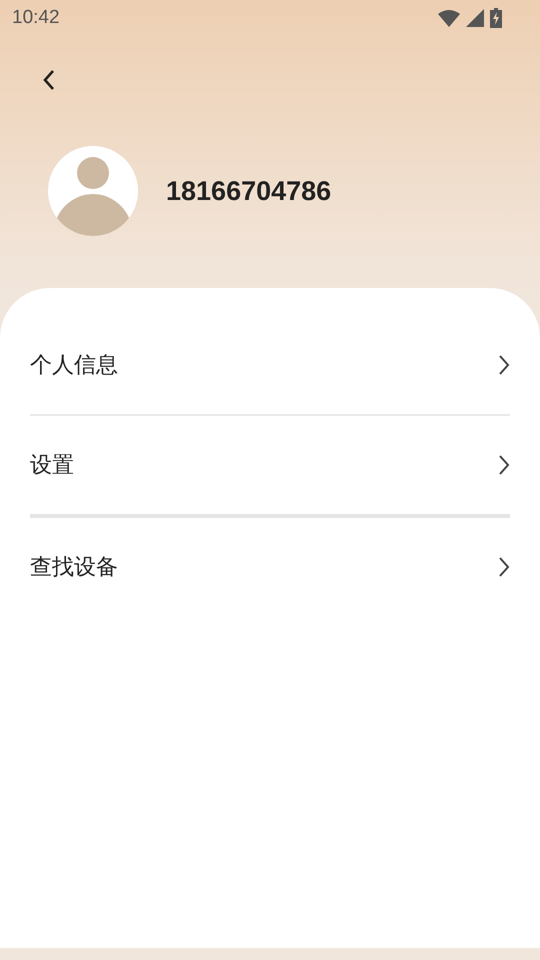 The image size is (540, 960). Describe the element at coordinates (496, 18) in the screenshot. I see `battery-icon` at that location.